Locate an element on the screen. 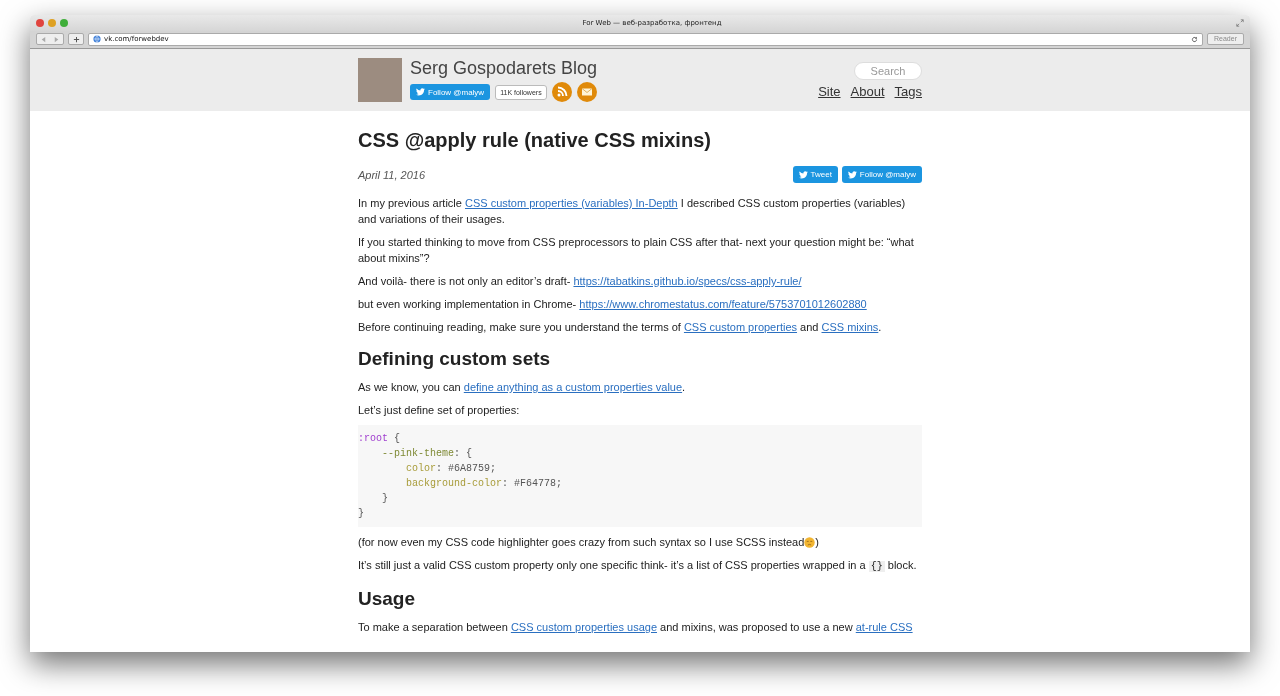 This screenshot has width=1280, height=696. blog-title: Serg Gospodarets Blog is located at coordinates (504, 68).